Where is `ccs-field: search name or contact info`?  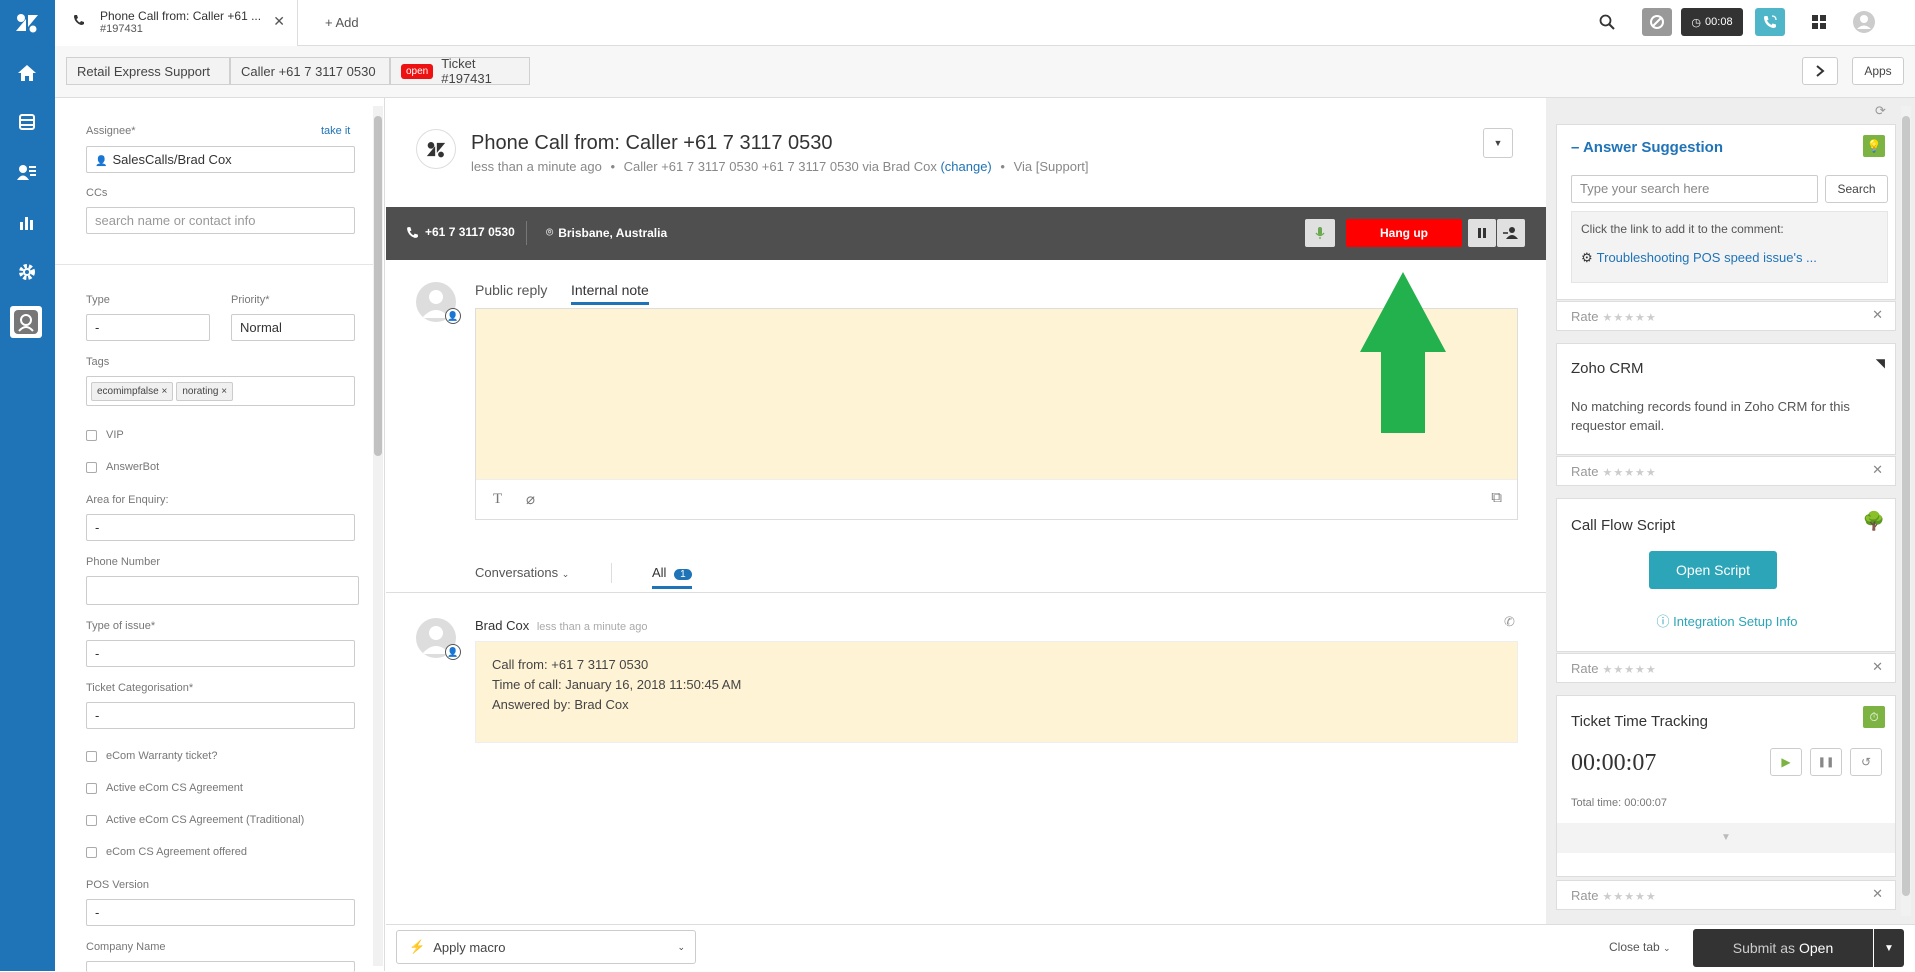
ccs-field: search name or contact info is located at coordinates (220, 220).